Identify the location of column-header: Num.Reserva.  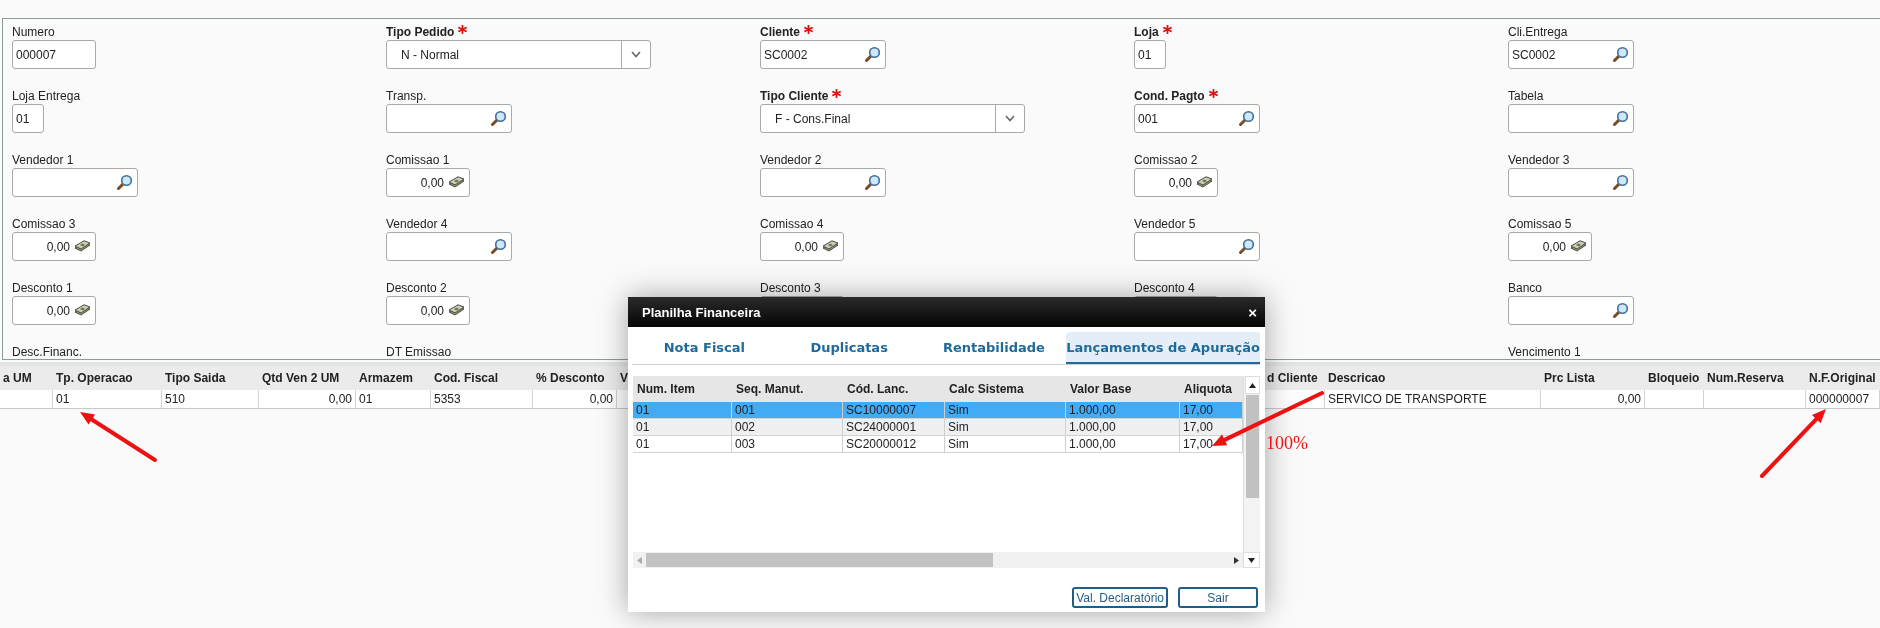
(1745, 378).